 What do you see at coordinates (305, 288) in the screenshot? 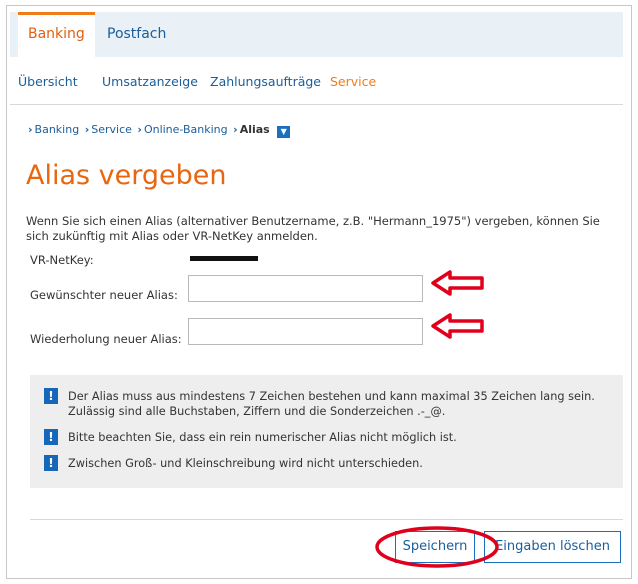
I see `new-alias-input` at bounding box center [305, 288].